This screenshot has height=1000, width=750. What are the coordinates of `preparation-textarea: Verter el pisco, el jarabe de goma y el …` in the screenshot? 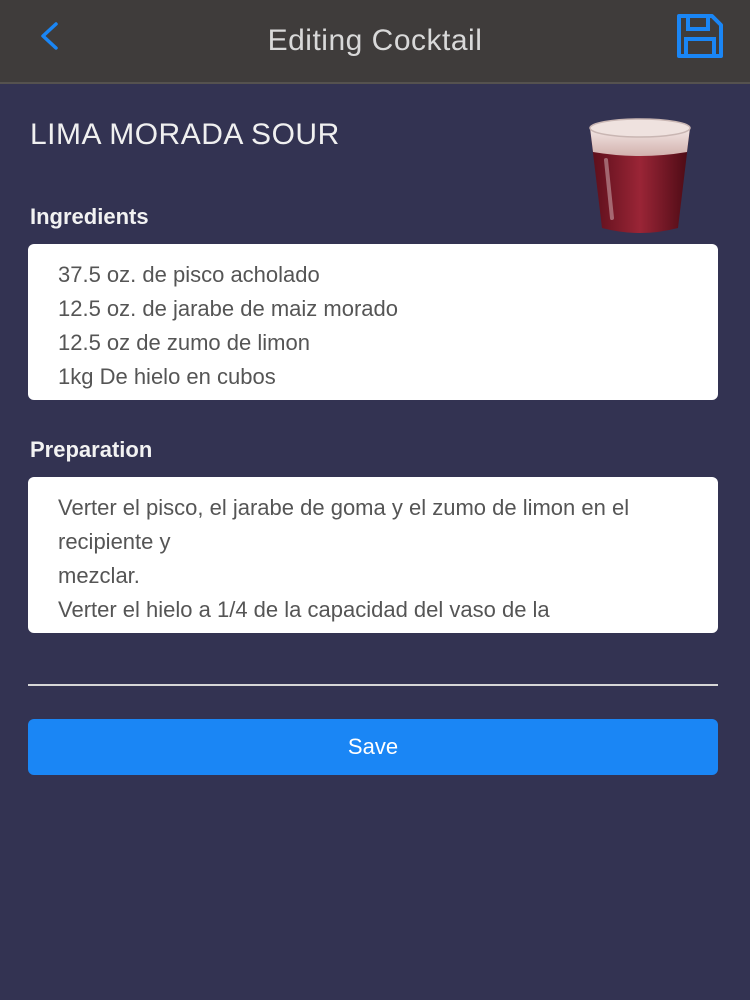 It's located at (373, 555).